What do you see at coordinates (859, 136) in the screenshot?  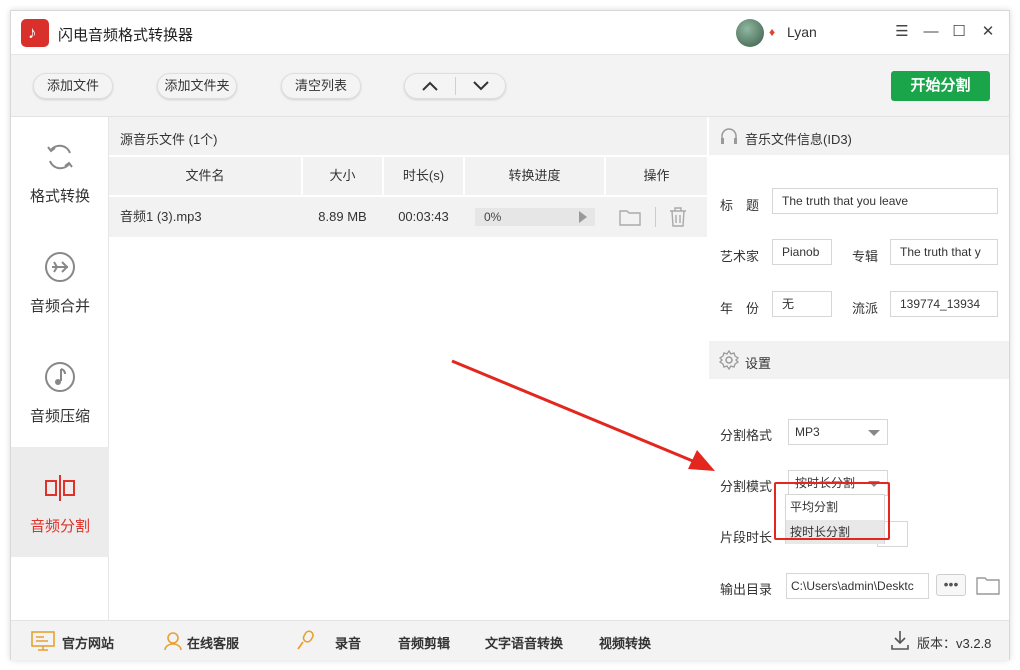 I see `id3-header: 音乐文件信息(ID3)` at bounding box center [859, 136].